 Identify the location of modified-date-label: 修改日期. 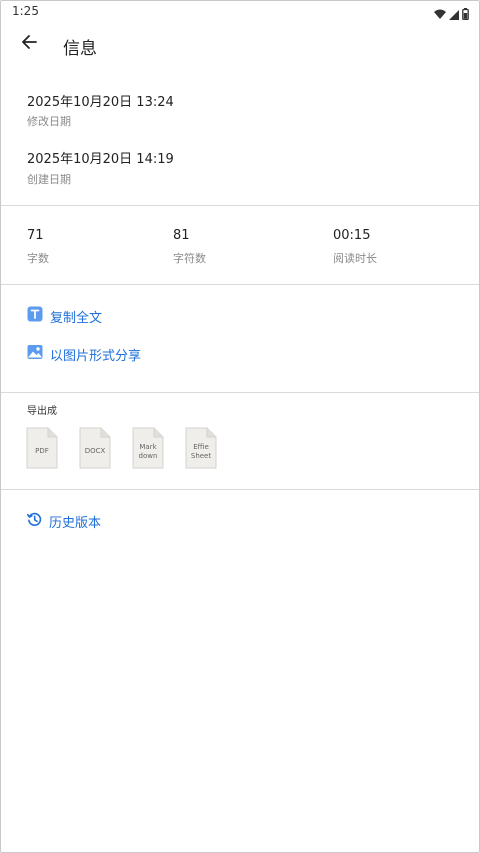
(49, 121).